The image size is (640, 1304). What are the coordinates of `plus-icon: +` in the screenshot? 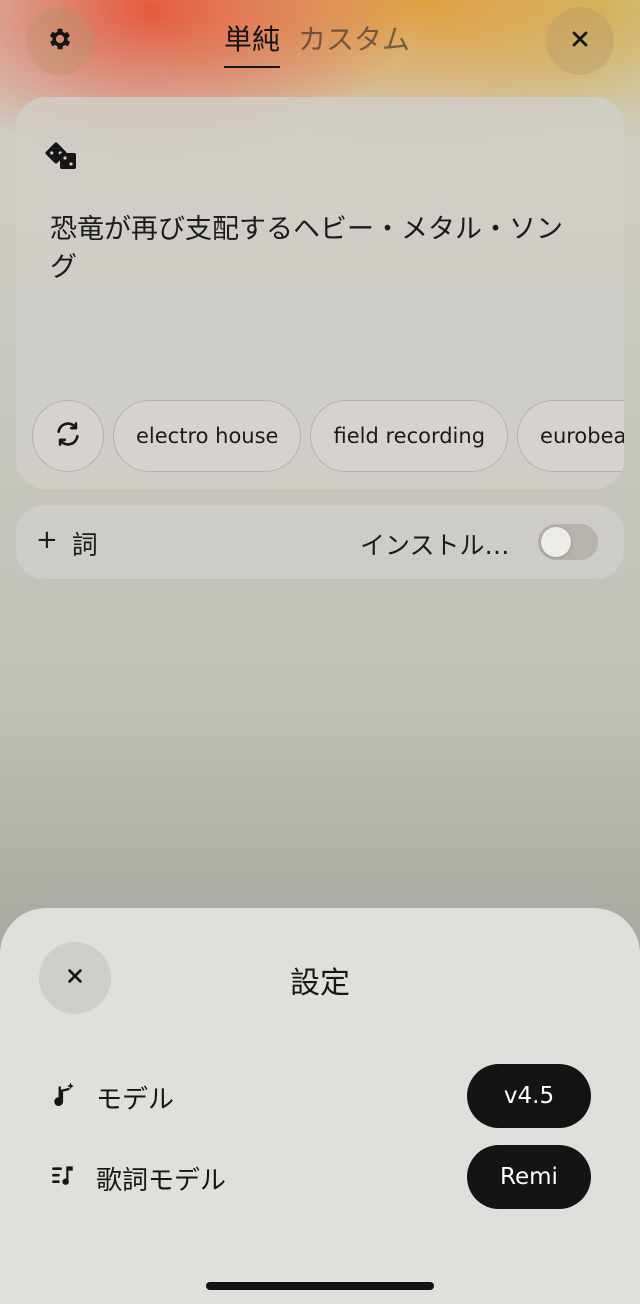 It's located at (47, 540).